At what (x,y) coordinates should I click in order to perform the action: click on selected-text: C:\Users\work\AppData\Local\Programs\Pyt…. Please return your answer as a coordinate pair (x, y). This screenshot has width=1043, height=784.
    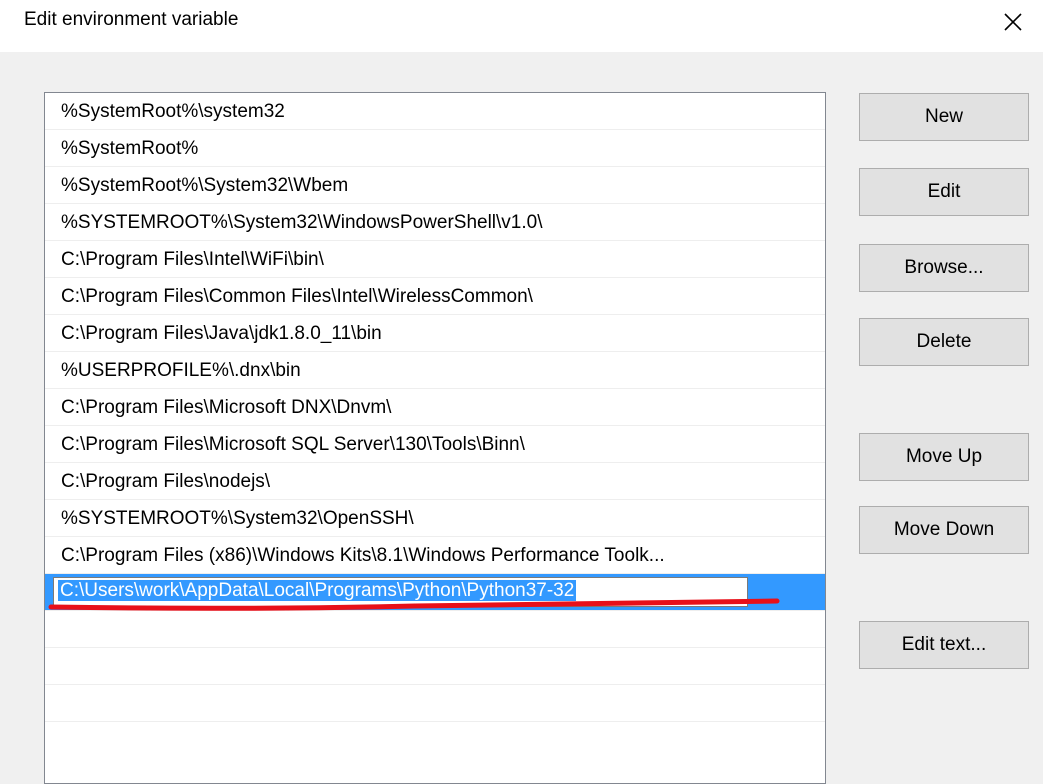
    Looking at the image, I should click on (317, 590).